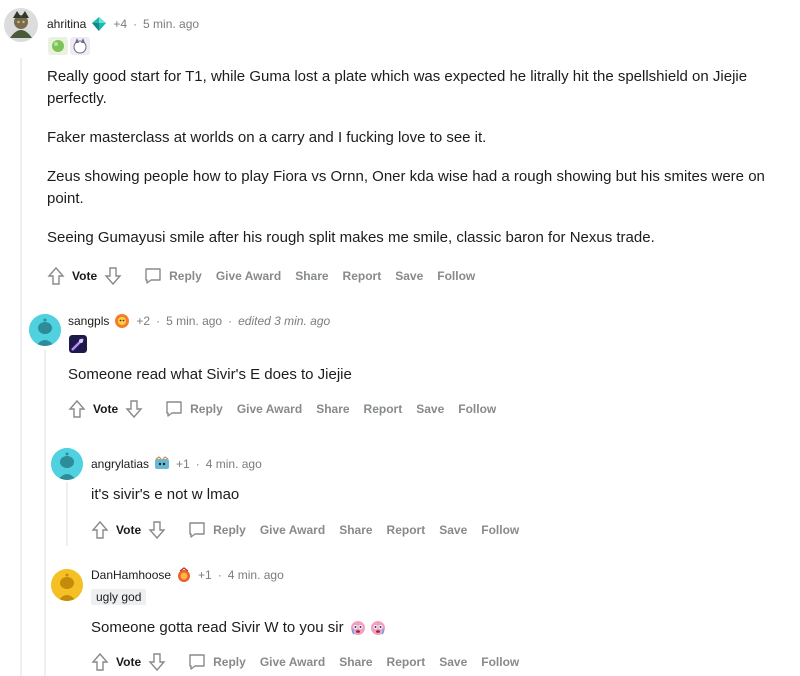 Image resolution: width=800 pixels, height=676 pixels. What do you see at coordinates (67, 514) in the screenshot?
I see `thread-line-angrylatias` at bounding box center [67, 514].